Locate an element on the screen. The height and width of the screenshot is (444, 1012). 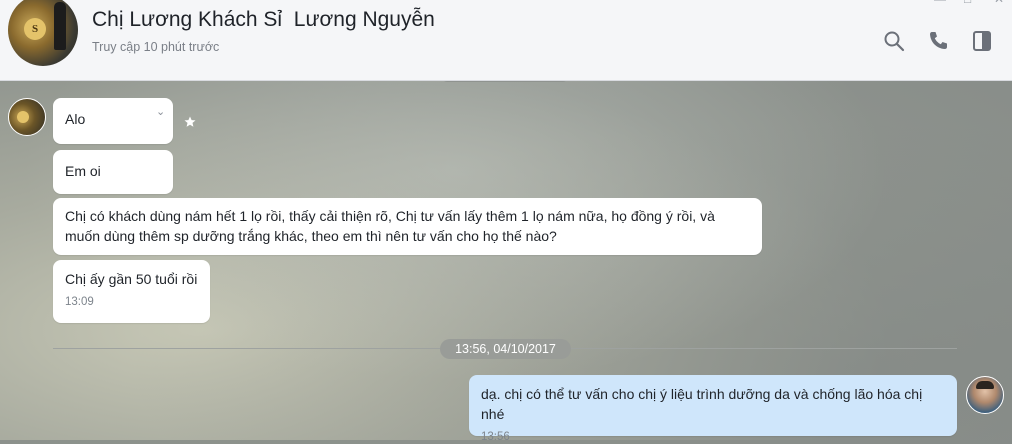
contact-message-avatar is located at coordinates (27, 117).